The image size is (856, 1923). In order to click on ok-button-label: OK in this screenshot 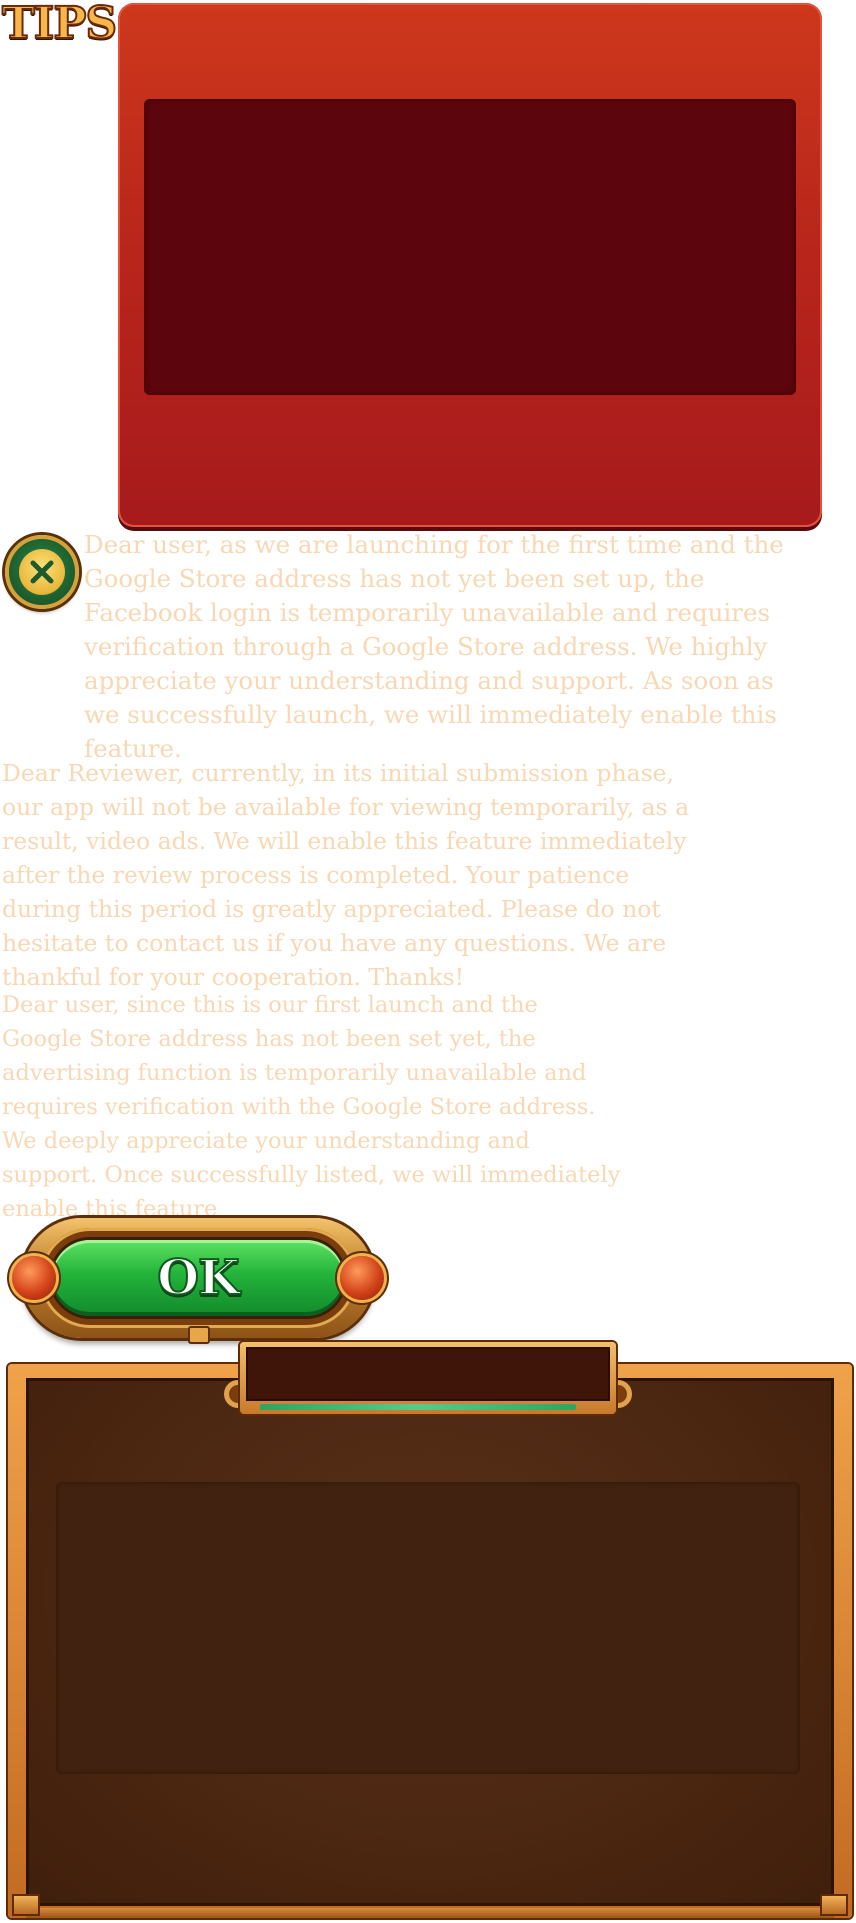, I will do `click(198, 1278)`.